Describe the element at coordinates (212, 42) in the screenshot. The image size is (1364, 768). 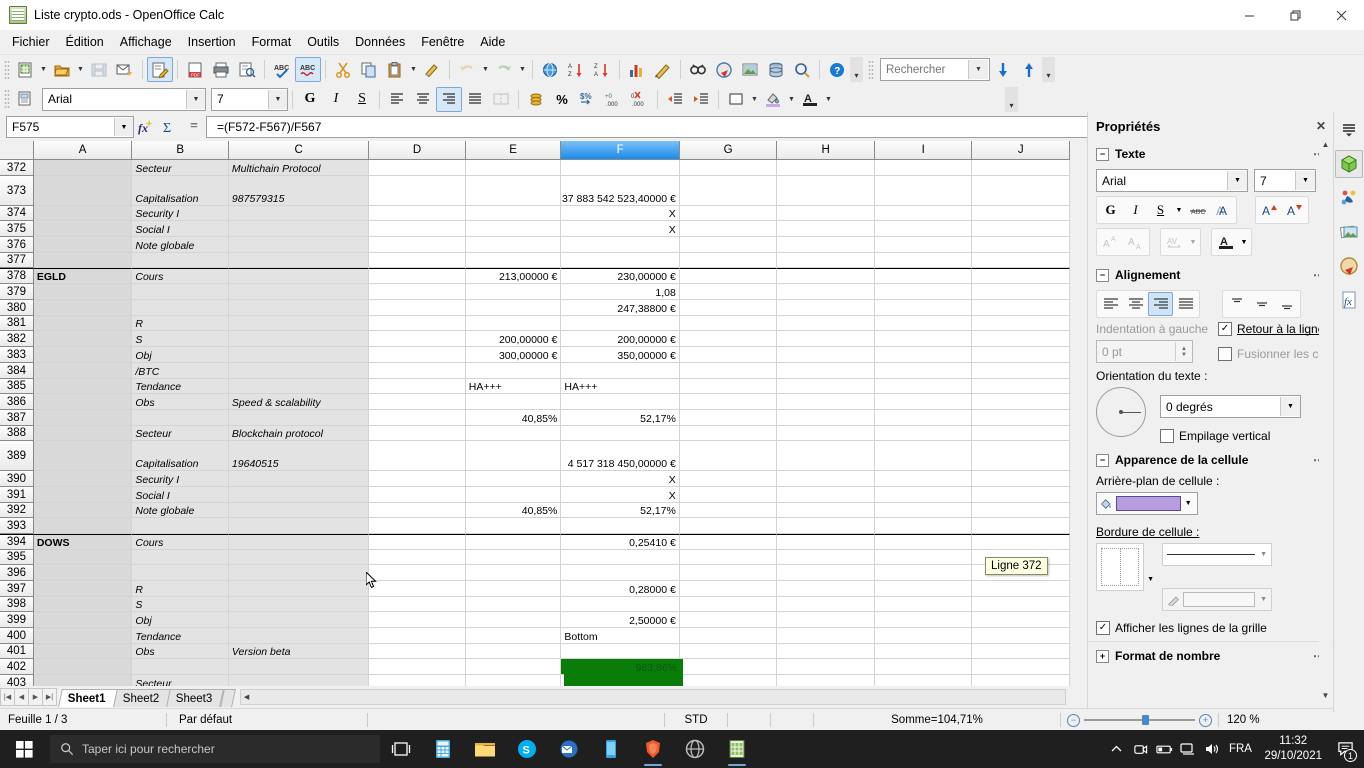
I see `menu-insertion: Insertion` at that location.